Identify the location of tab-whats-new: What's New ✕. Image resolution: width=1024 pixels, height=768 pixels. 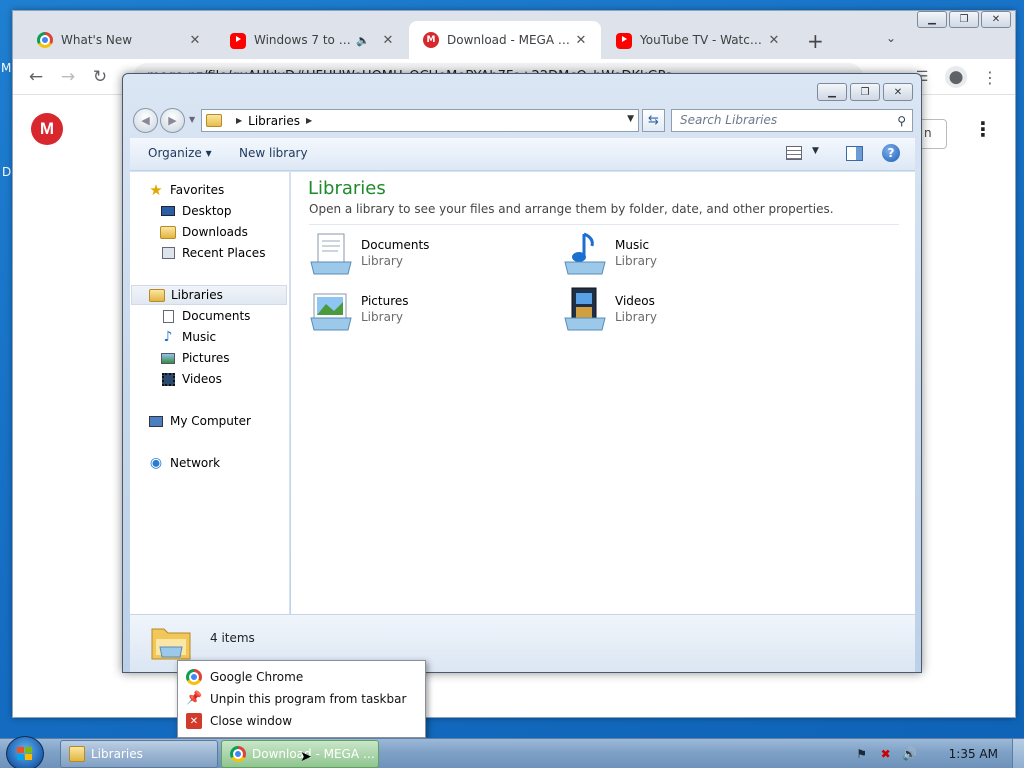
(119, 40).